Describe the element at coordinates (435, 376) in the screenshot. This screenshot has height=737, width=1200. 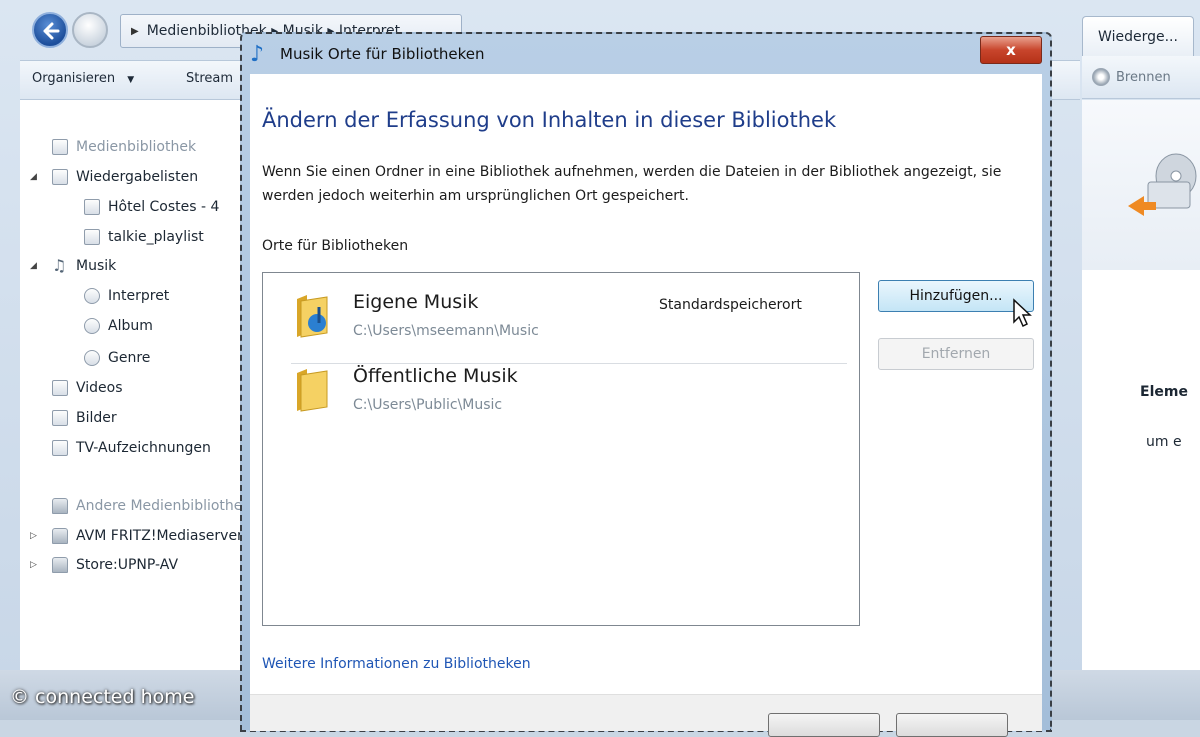
I see `location-name: Öffentliche Musik` at that location.